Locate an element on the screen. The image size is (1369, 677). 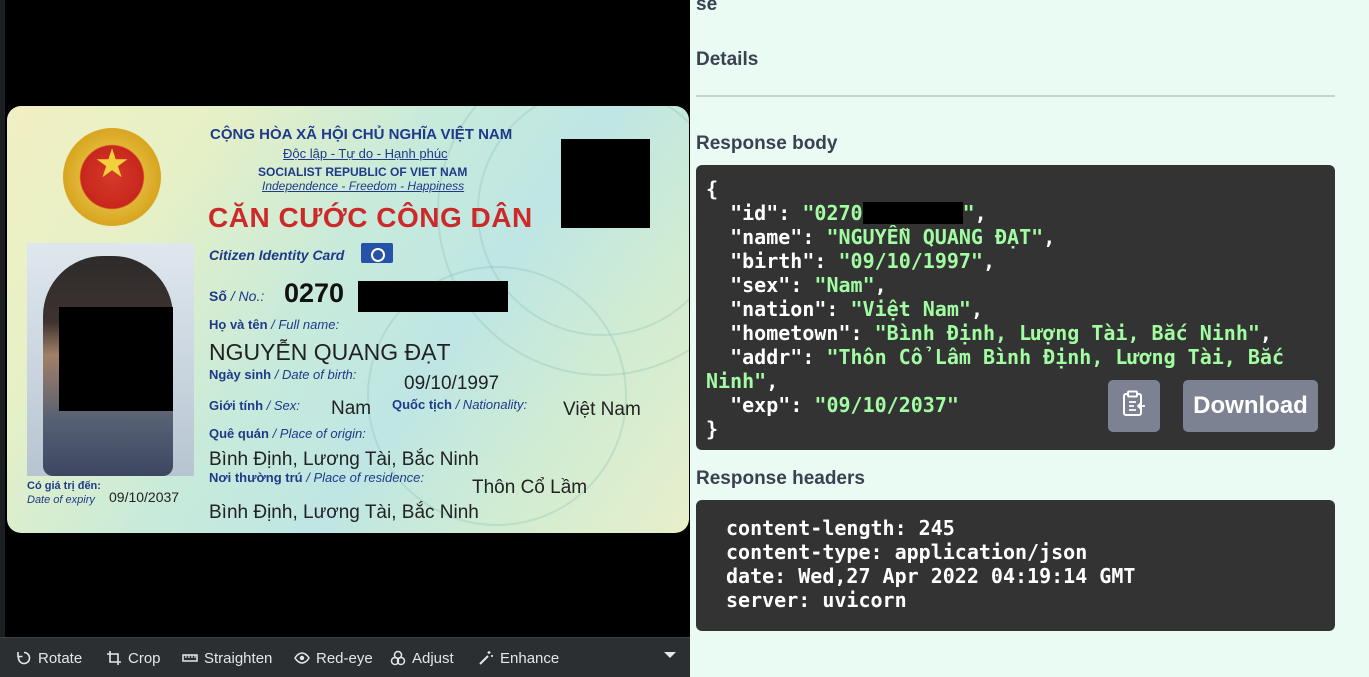
name-label: Họ và tên / Full name: is located at coordinates (274, 324).